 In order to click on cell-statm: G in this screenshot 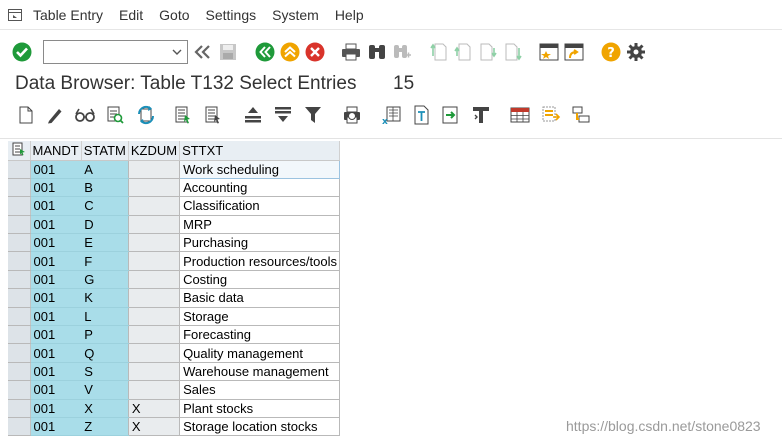, I will do `click(105, 280)`.